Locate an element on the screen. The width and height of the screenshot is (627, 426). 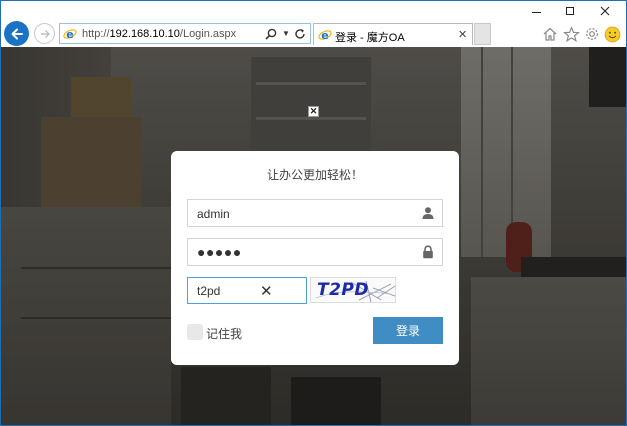
smiley-icon is located at coordinates (612, 34).